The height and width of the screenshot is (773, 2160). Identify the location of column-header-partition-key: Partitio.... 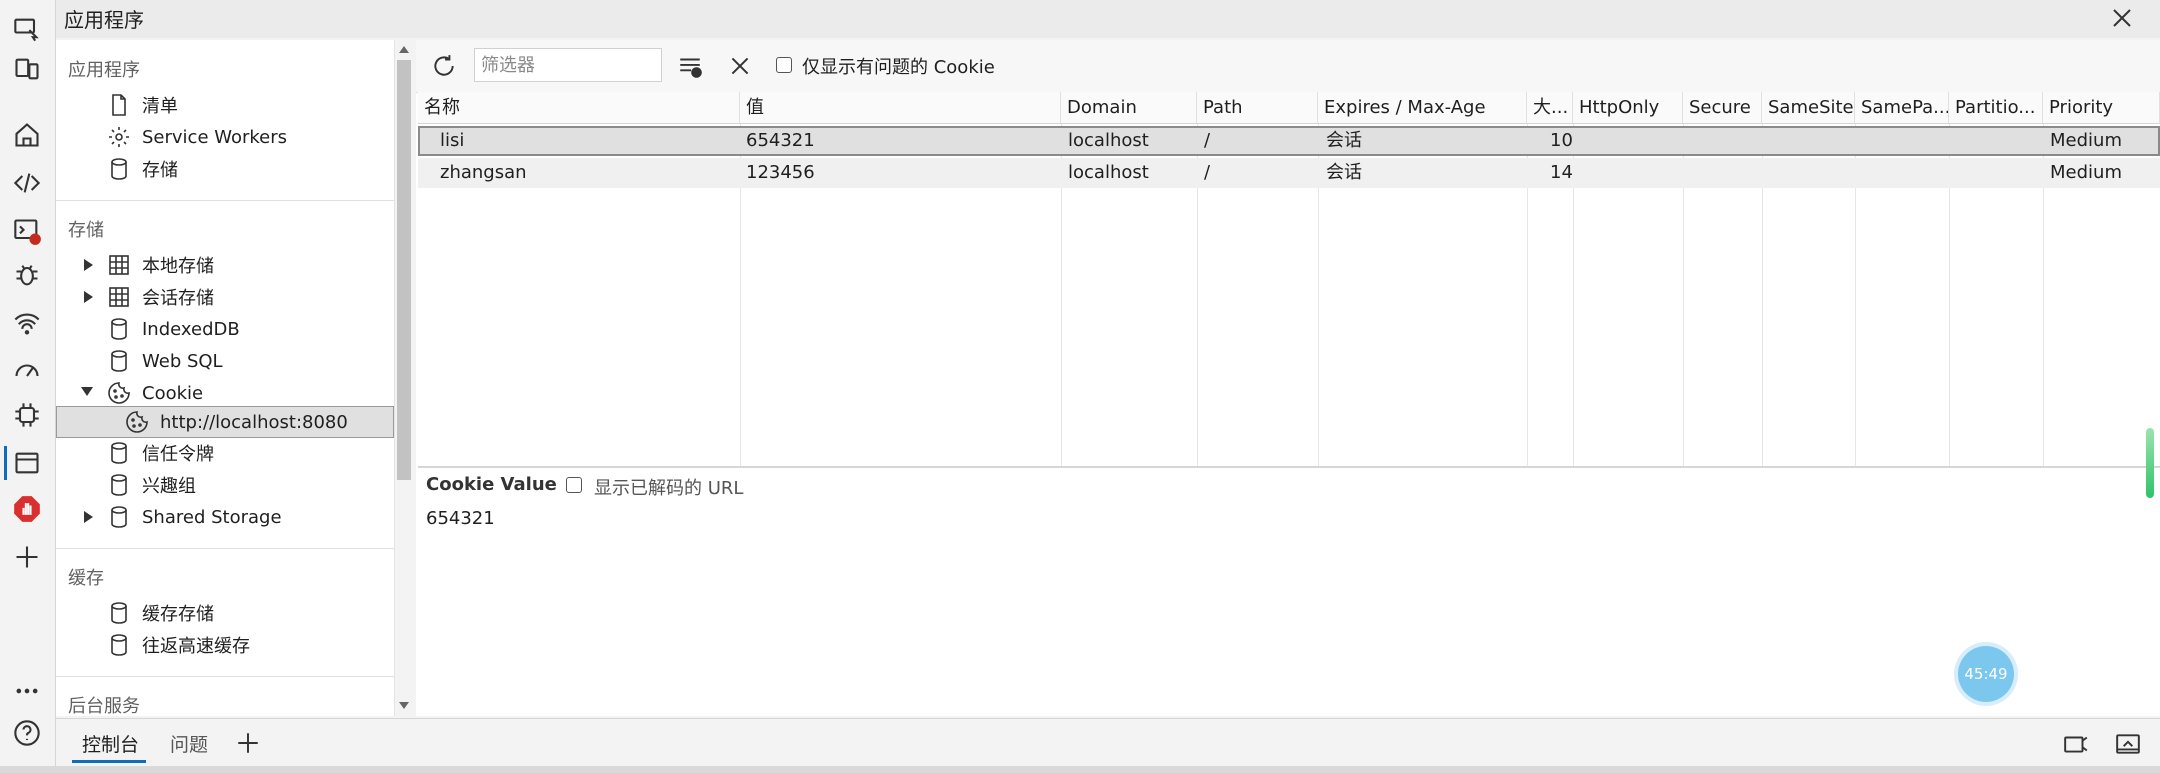
(1996, 108).